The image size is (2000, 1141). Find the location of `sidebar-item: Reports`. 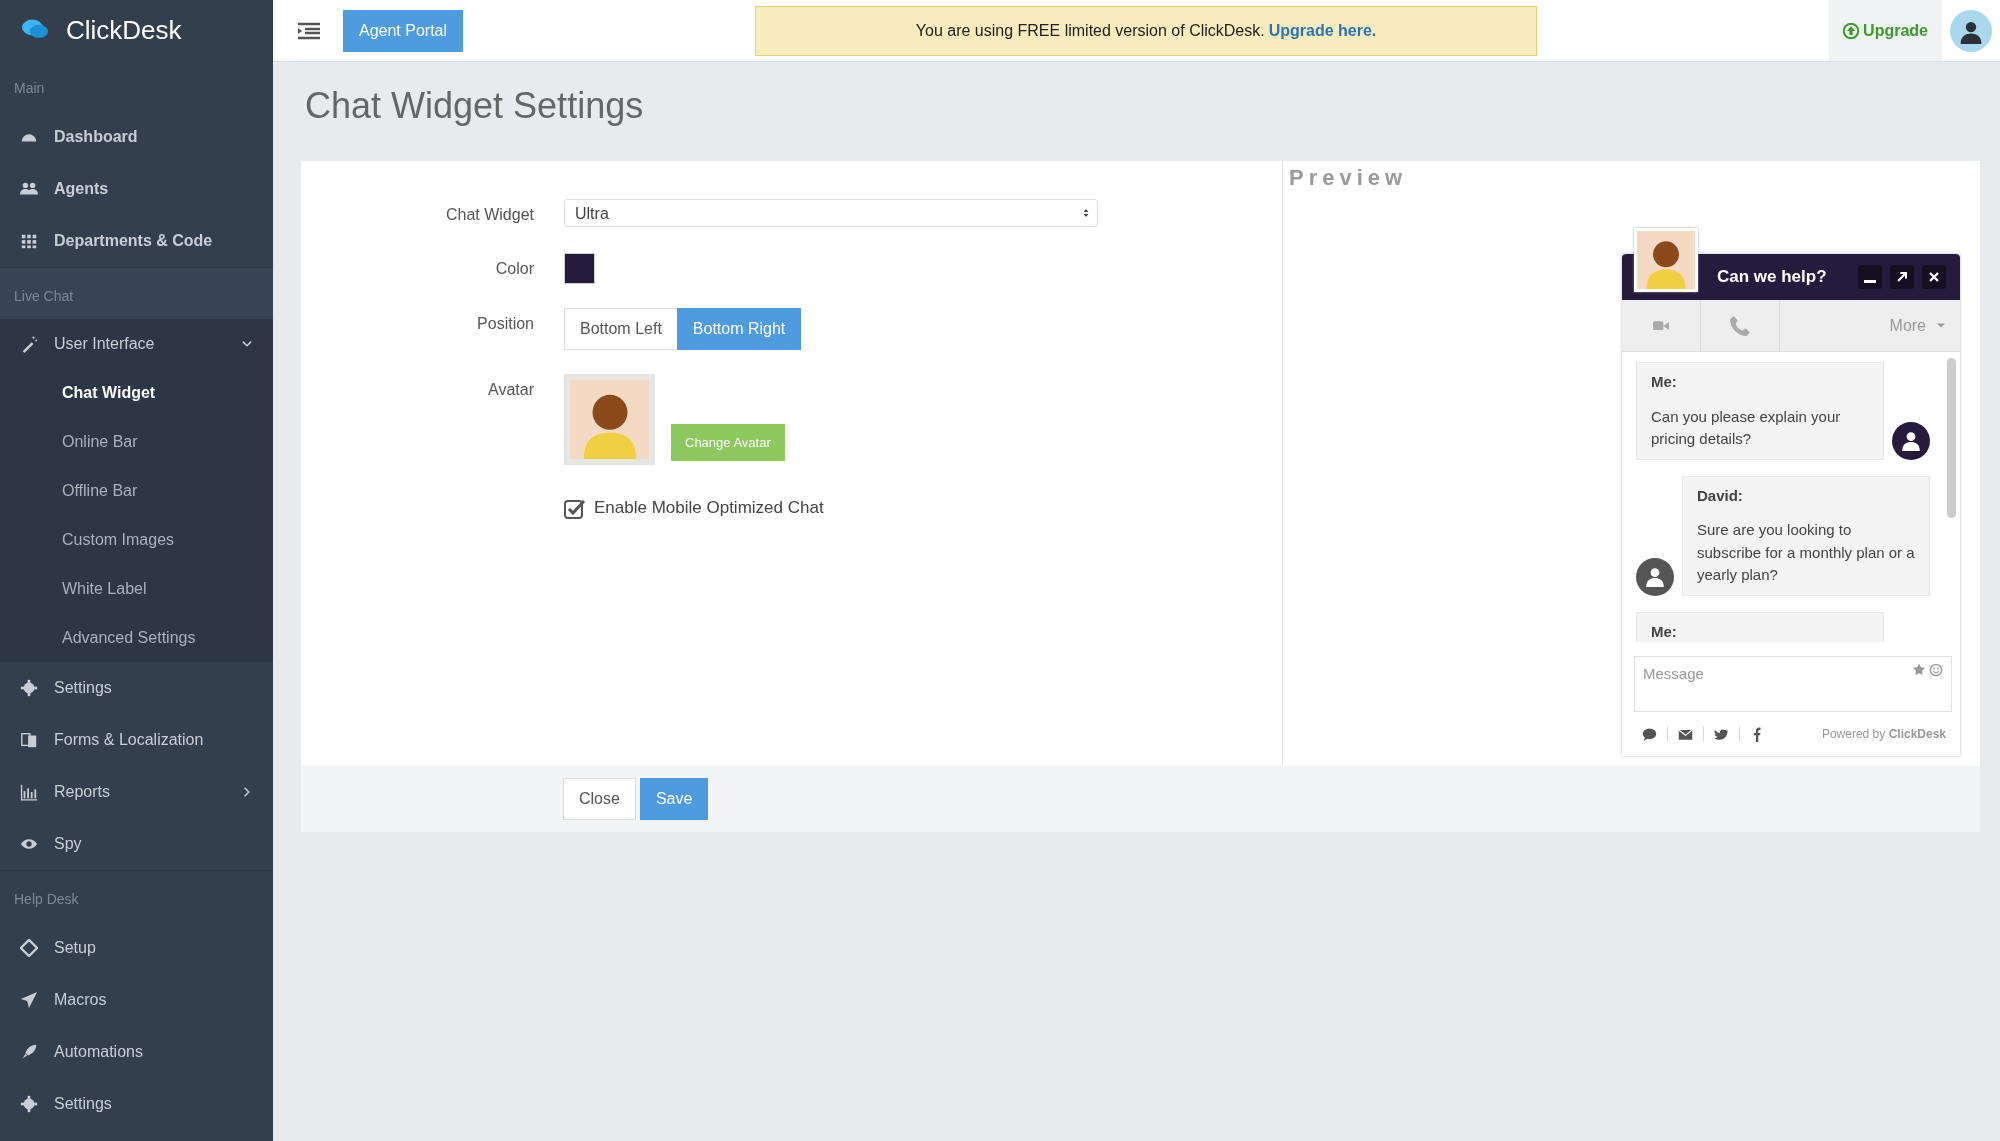

sidebar-item: Reports is located at coordinates (136, 792).